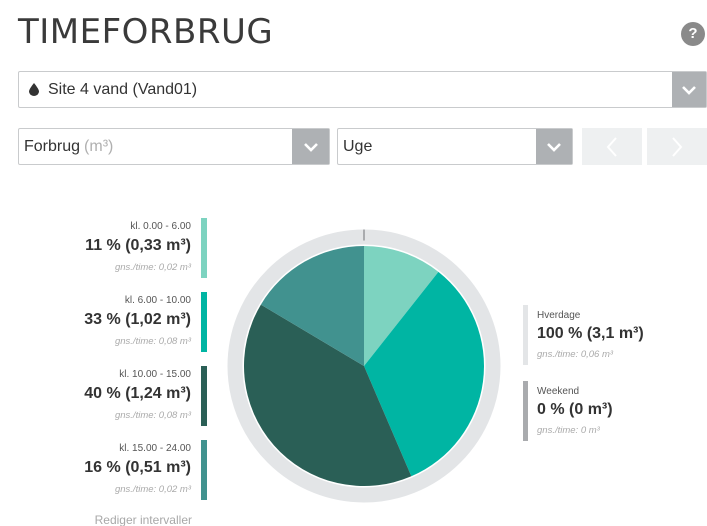 This screenshot has height=526, width=707. What do you see at coordinates (155, 374) in the screenshot?
I see `interval-label: kl. 10.00 - 15.00` at bounding box center [155, 374].